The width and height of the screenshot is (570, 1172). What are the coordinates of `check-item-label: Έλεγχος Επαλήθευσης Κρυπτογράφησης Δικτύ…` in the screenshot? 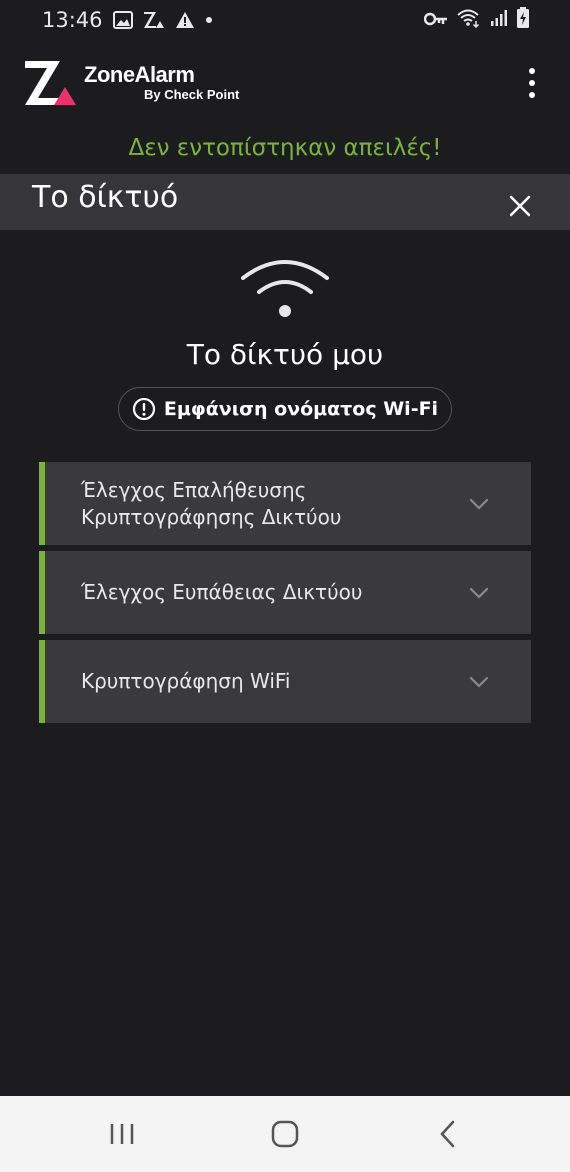 It's located at (211, 503).